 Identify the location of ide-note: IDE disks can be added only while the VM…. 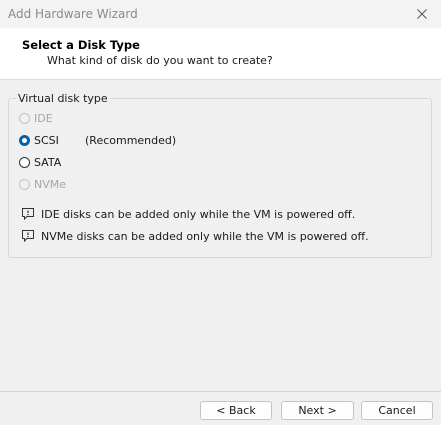
(188, 214).